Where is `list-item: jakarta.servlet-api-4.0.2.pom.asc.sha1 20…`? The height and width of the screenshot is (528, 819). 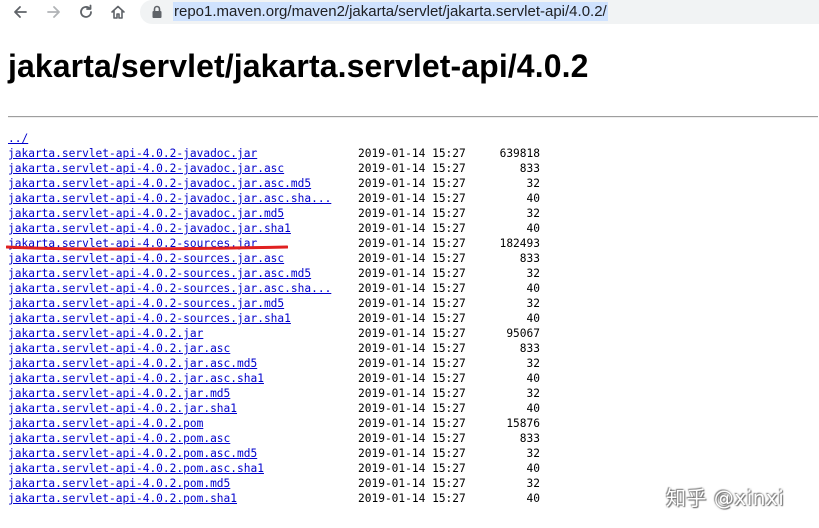 list-item: jakarta.servlet-api-4.0.2.pom.asc.sha1 20… is located at coordinates (288, 469).